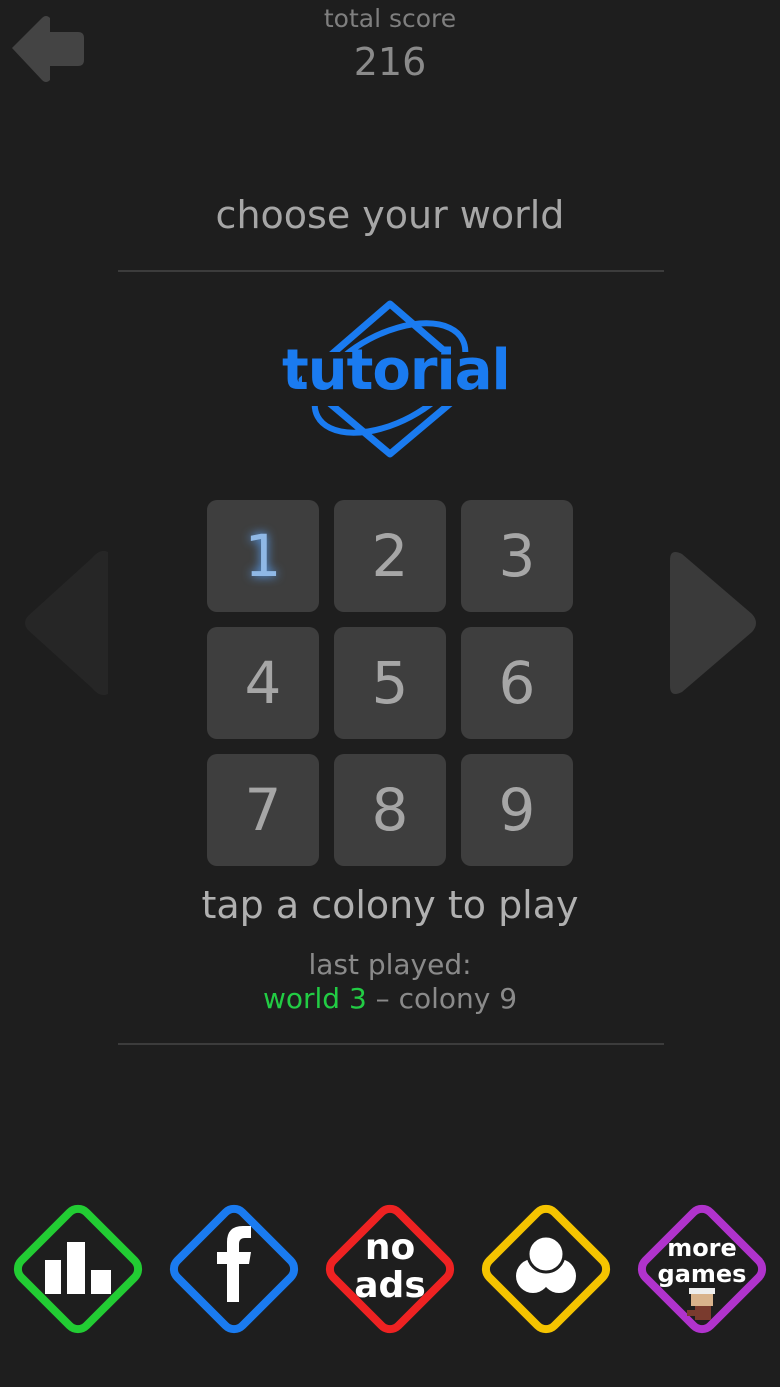 The image size is (780, 1387). I want to click on tutorial-label: tutorial, so click(396, 370).